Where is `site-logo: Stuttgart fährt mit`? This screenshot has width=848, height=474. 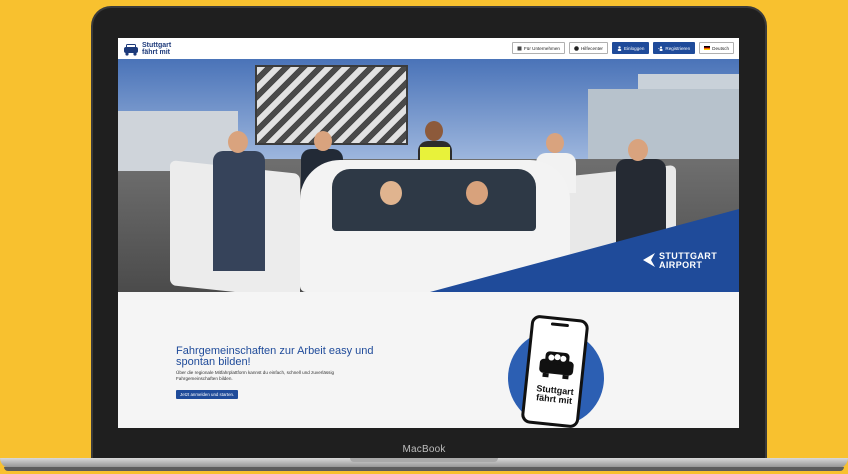
site-logo: Stuttgart fährt mit is located at coordinates (147, 49).